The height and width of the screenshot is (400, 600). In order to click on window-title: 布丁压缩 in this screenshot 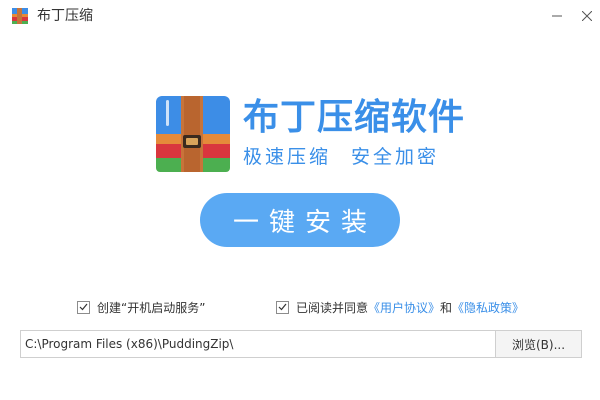, I will do `click(65, 16)`.